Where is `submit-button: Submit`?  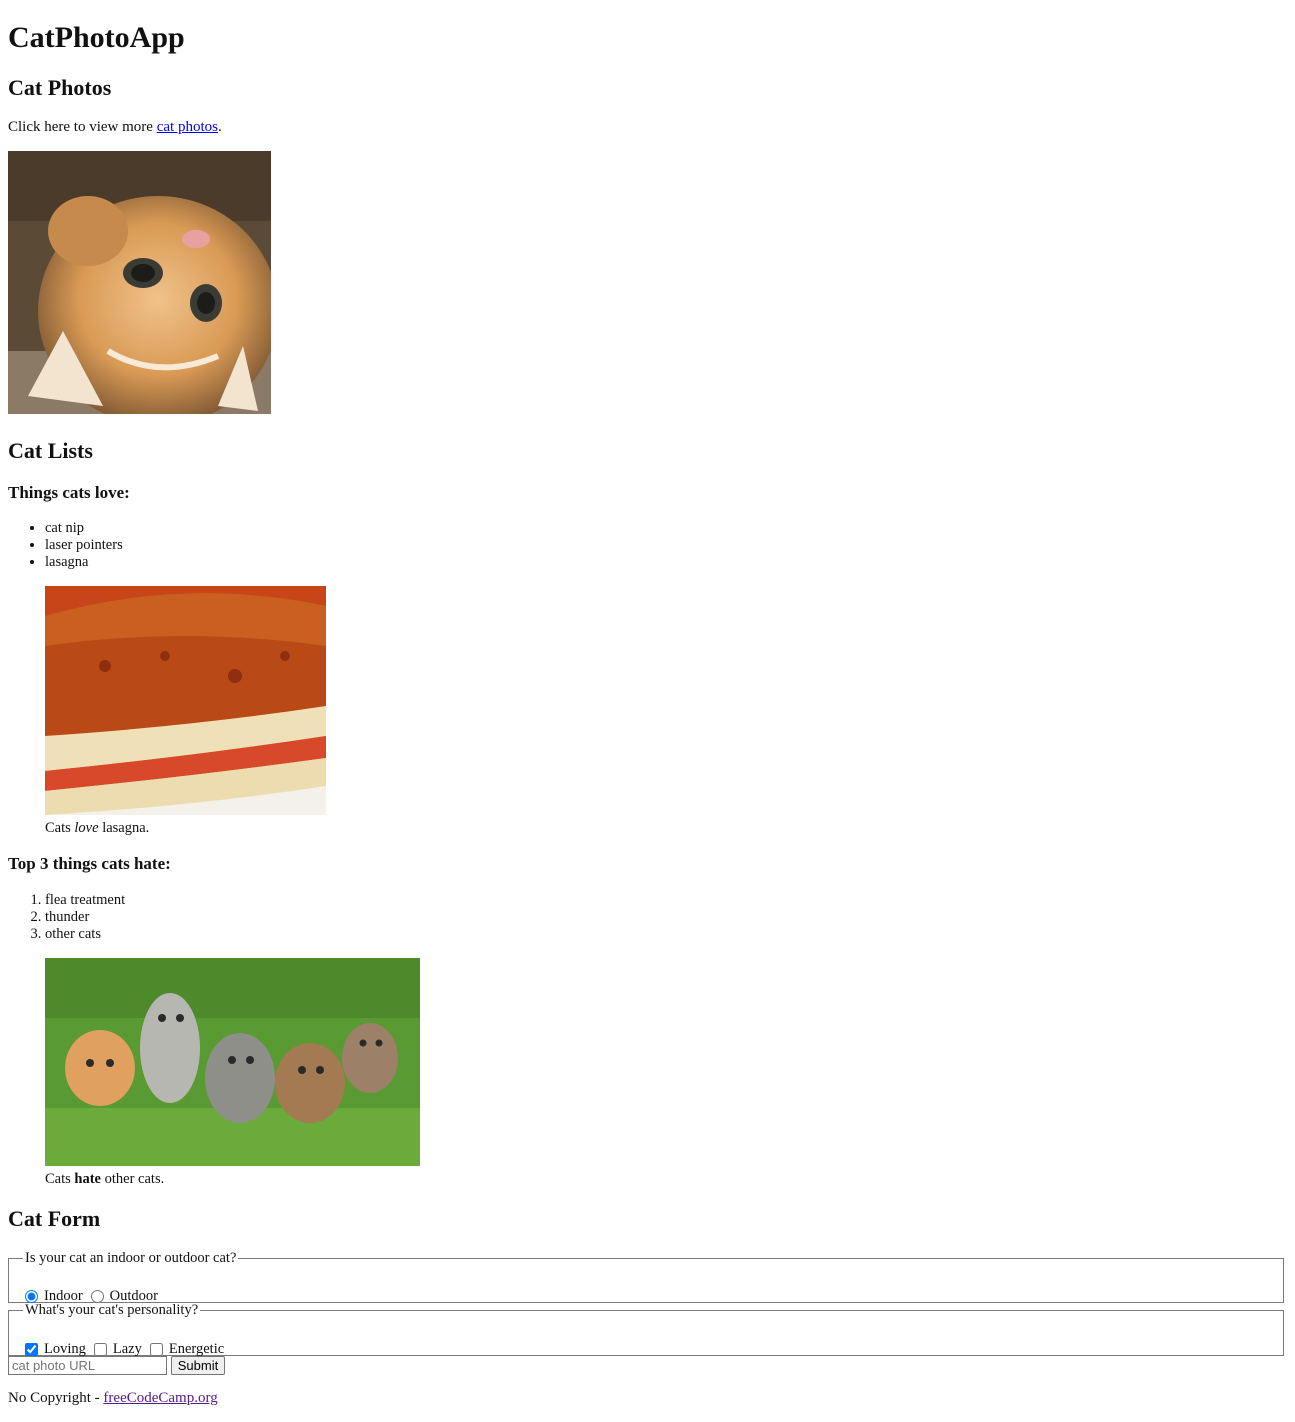 submit-button: Submit is located at coordinates (198, 1365).